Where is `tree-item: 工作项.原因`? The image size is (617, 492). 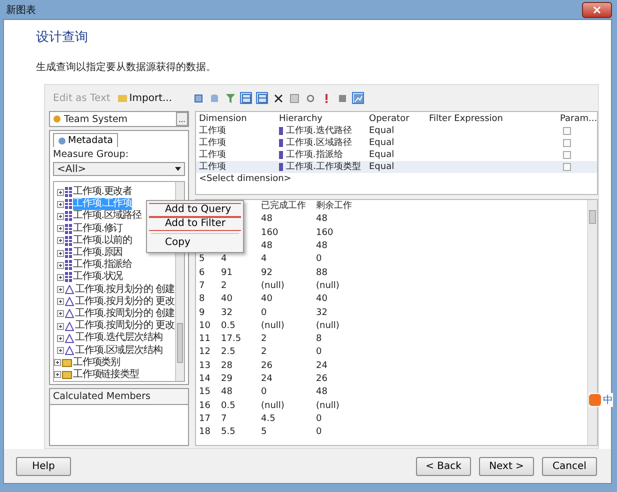
tree-item: 工作项.原因 is located at coordinates (98, 253).